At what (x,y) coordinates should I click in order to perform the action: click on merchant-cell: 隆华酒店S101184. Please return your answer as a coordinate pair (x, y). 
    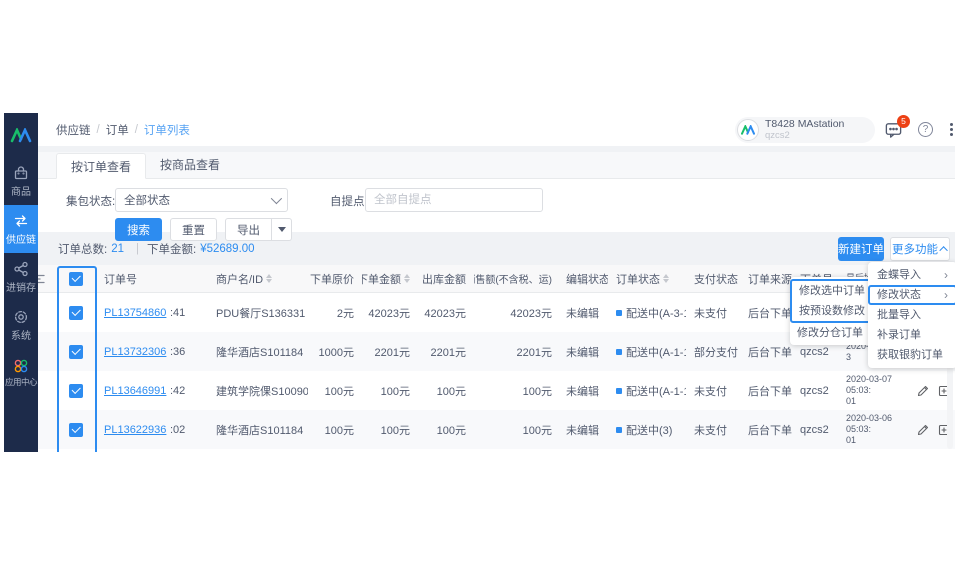
    Looking at the image, I should click on (260, 430).